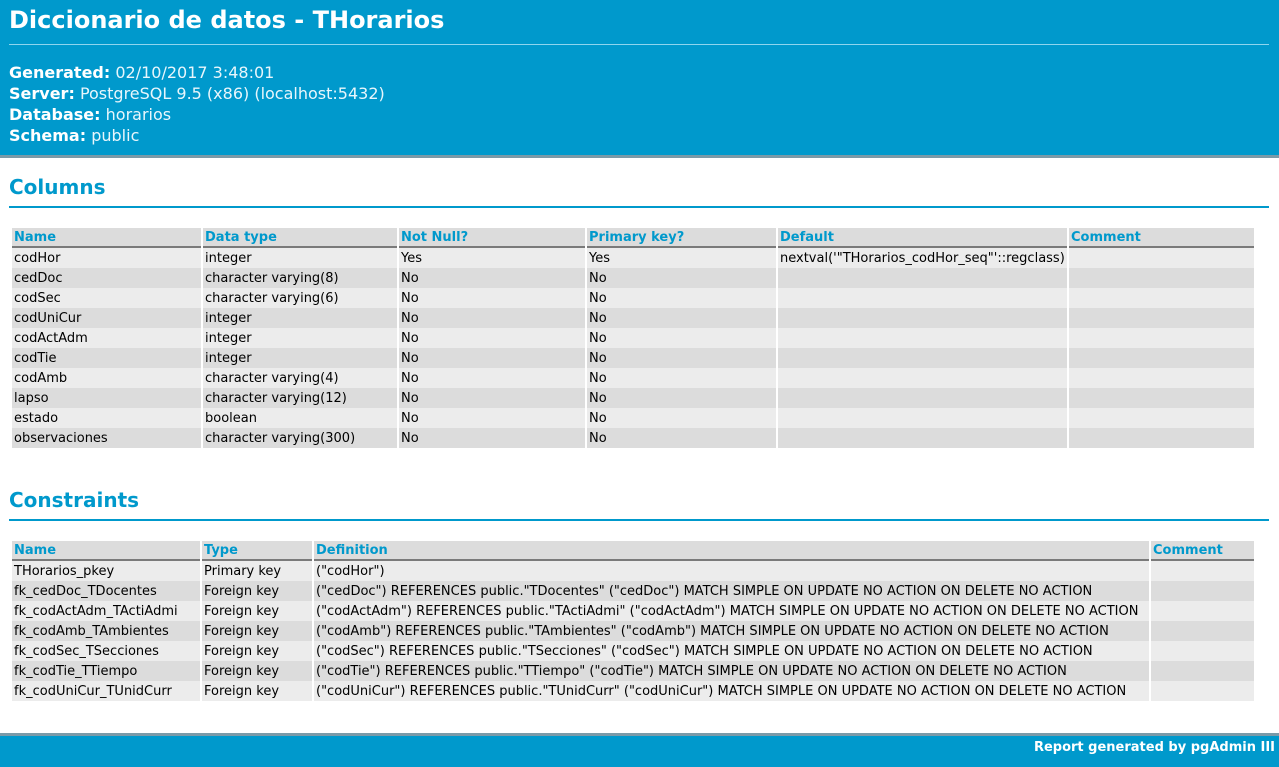  I want to click on table-cell: fk_codActAdm_TActiAdmi, so click(106, 611).